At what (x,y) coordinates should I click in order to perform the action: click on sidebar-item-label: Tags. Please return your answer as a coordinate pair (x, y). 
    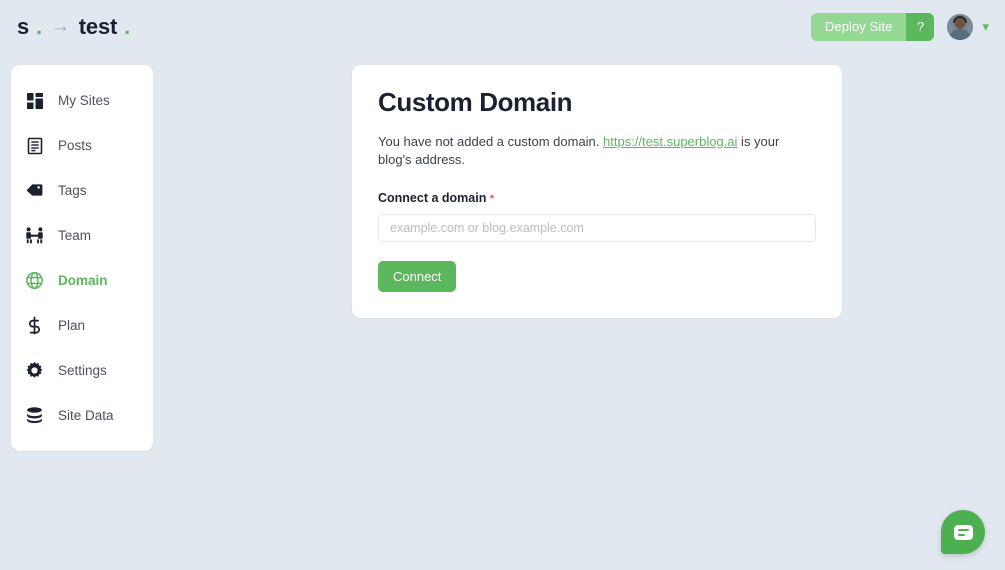
    Looking at the image, I should click on (72, 190).